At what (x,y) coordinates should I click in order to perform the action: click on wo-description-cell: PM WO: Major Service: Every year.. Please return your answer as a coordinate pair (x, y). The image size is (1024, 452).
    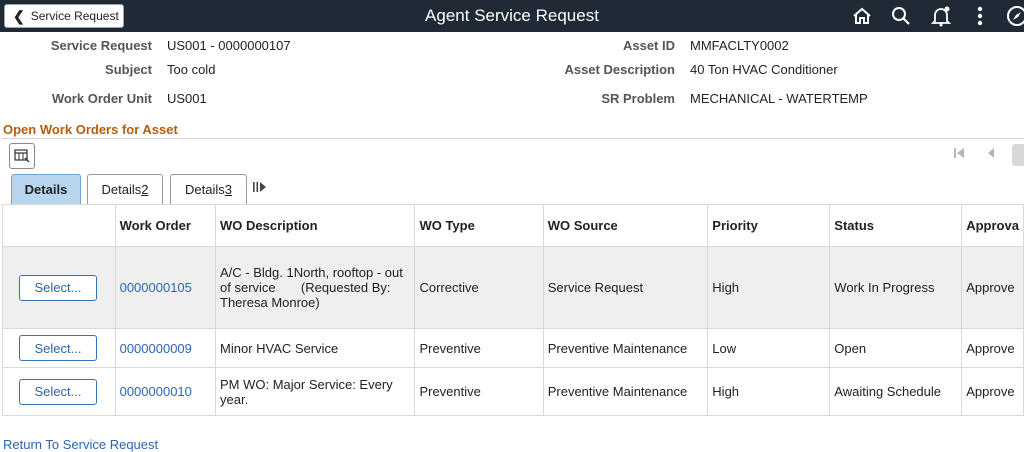
    Looking at the image, I should click on (315, 391).